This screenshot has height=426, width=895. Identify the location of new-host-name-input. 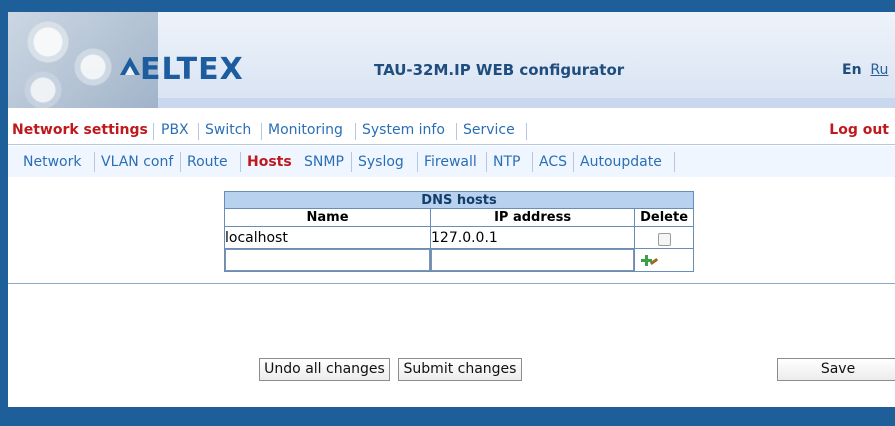
(328, 260).